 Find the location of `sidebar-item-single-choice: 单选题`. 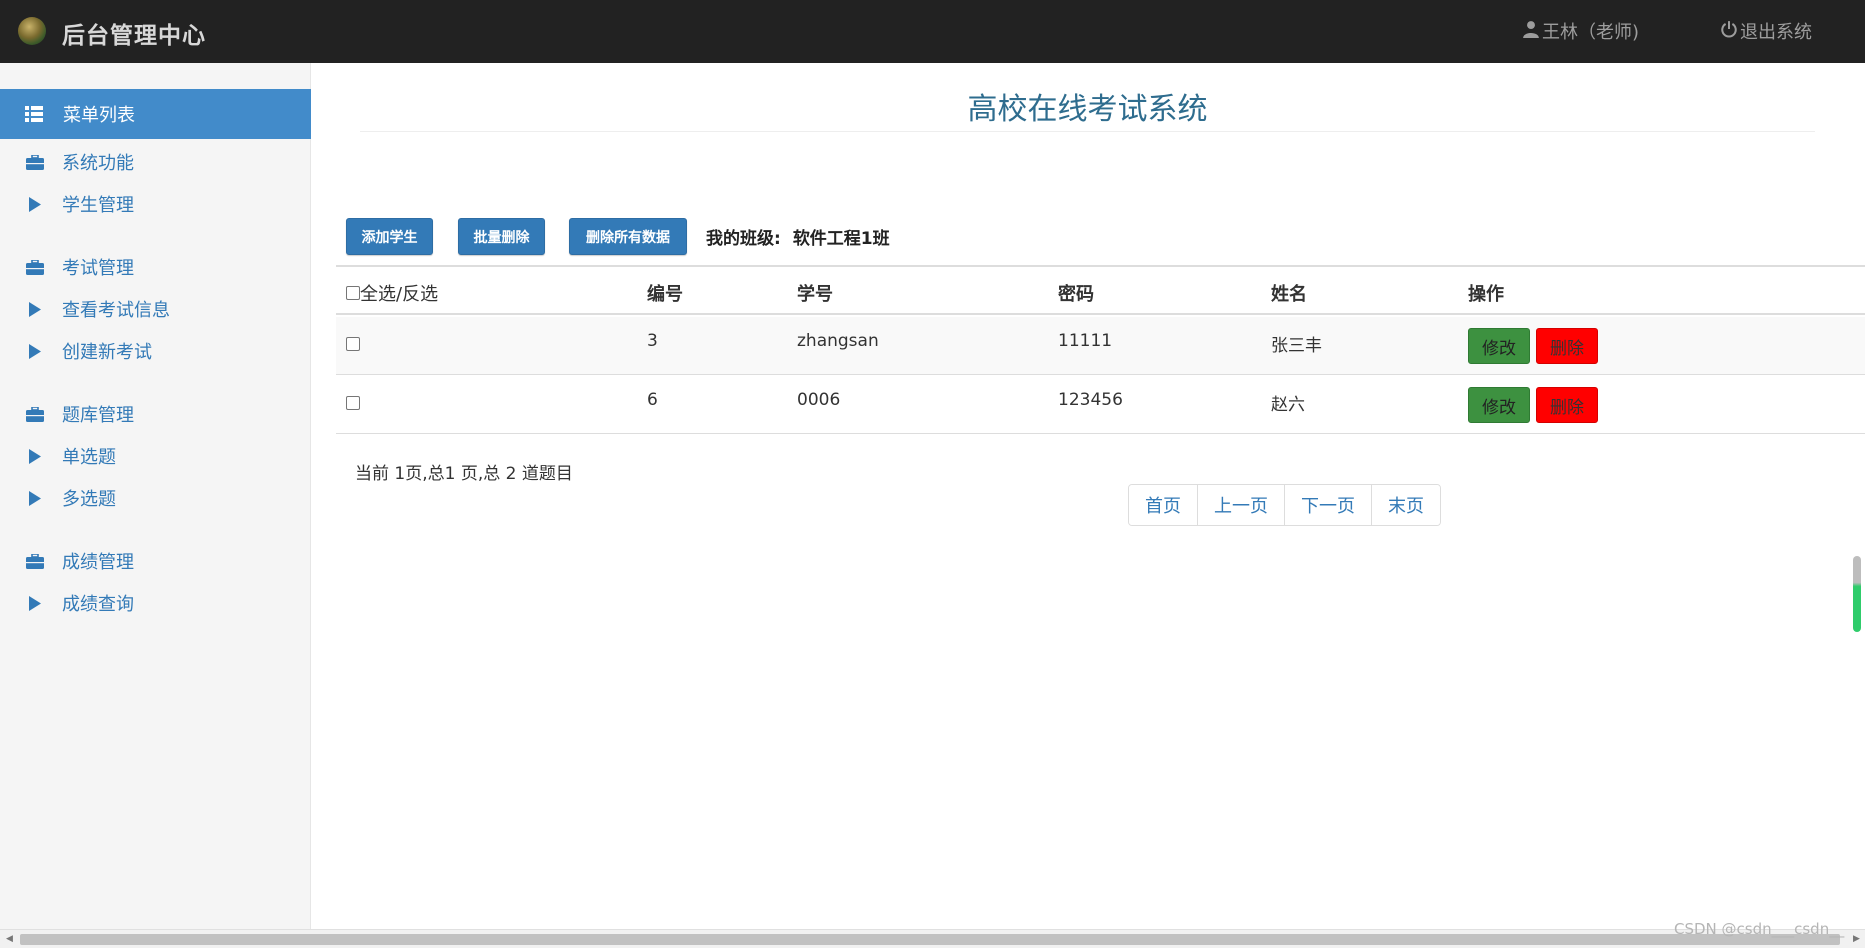

sidebar-item-single-choice: 单选题 is located at coordinates (155, 456).